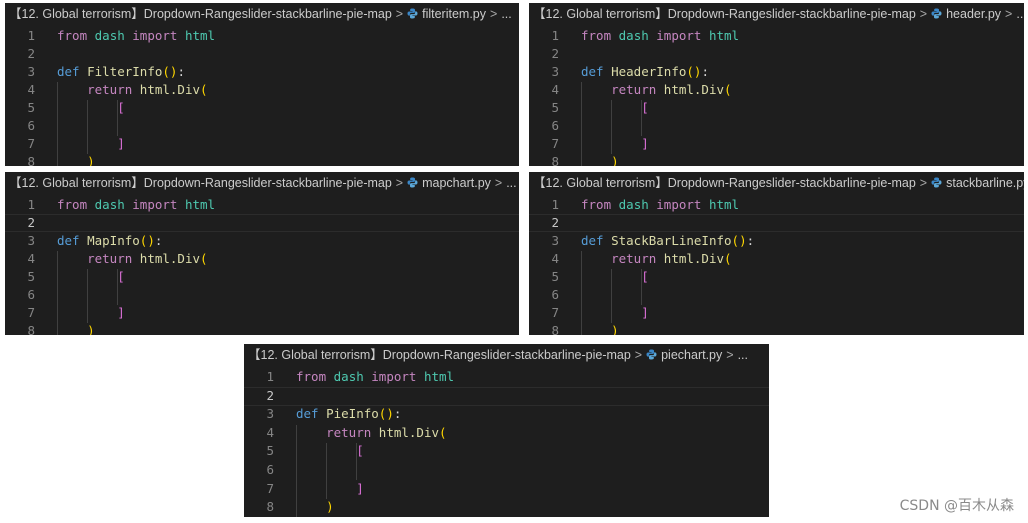 The height and width of the screenshot is (523, 1028). I want to click on line-text: [, so click(615, 108).